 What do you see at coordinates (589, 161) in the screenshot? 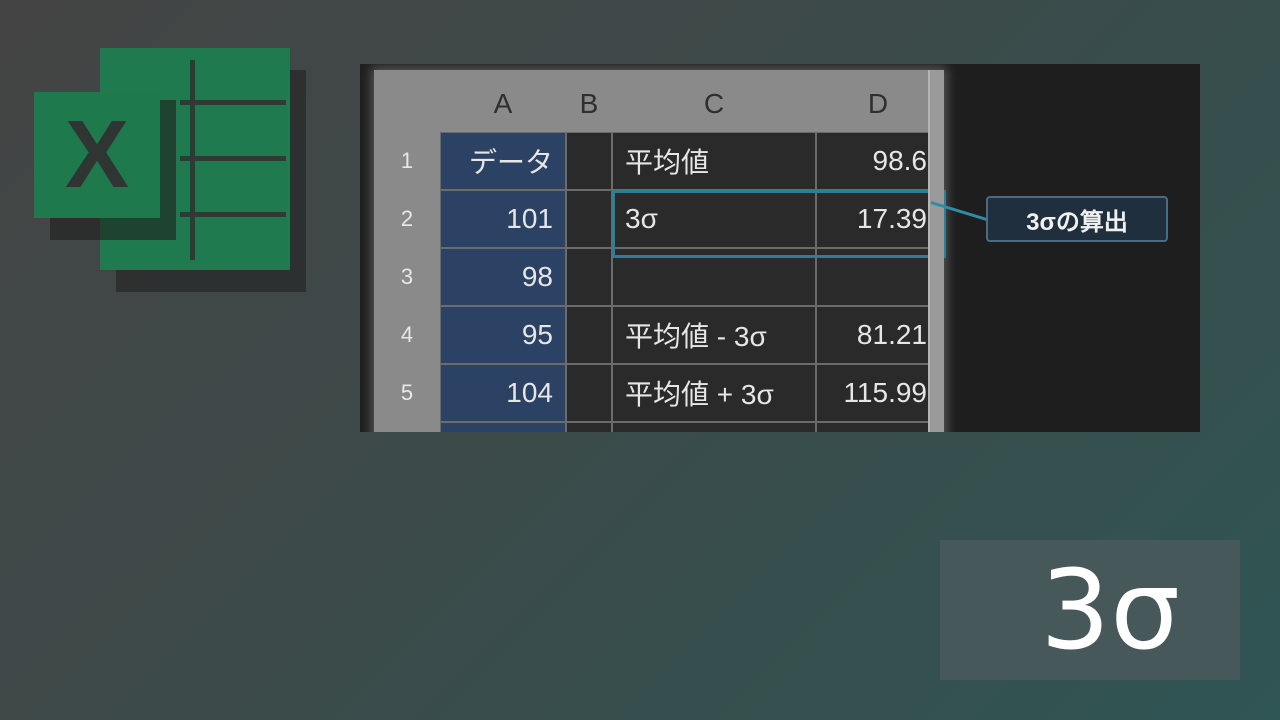
I see `cell-b1` at bounding box center [589, 161].